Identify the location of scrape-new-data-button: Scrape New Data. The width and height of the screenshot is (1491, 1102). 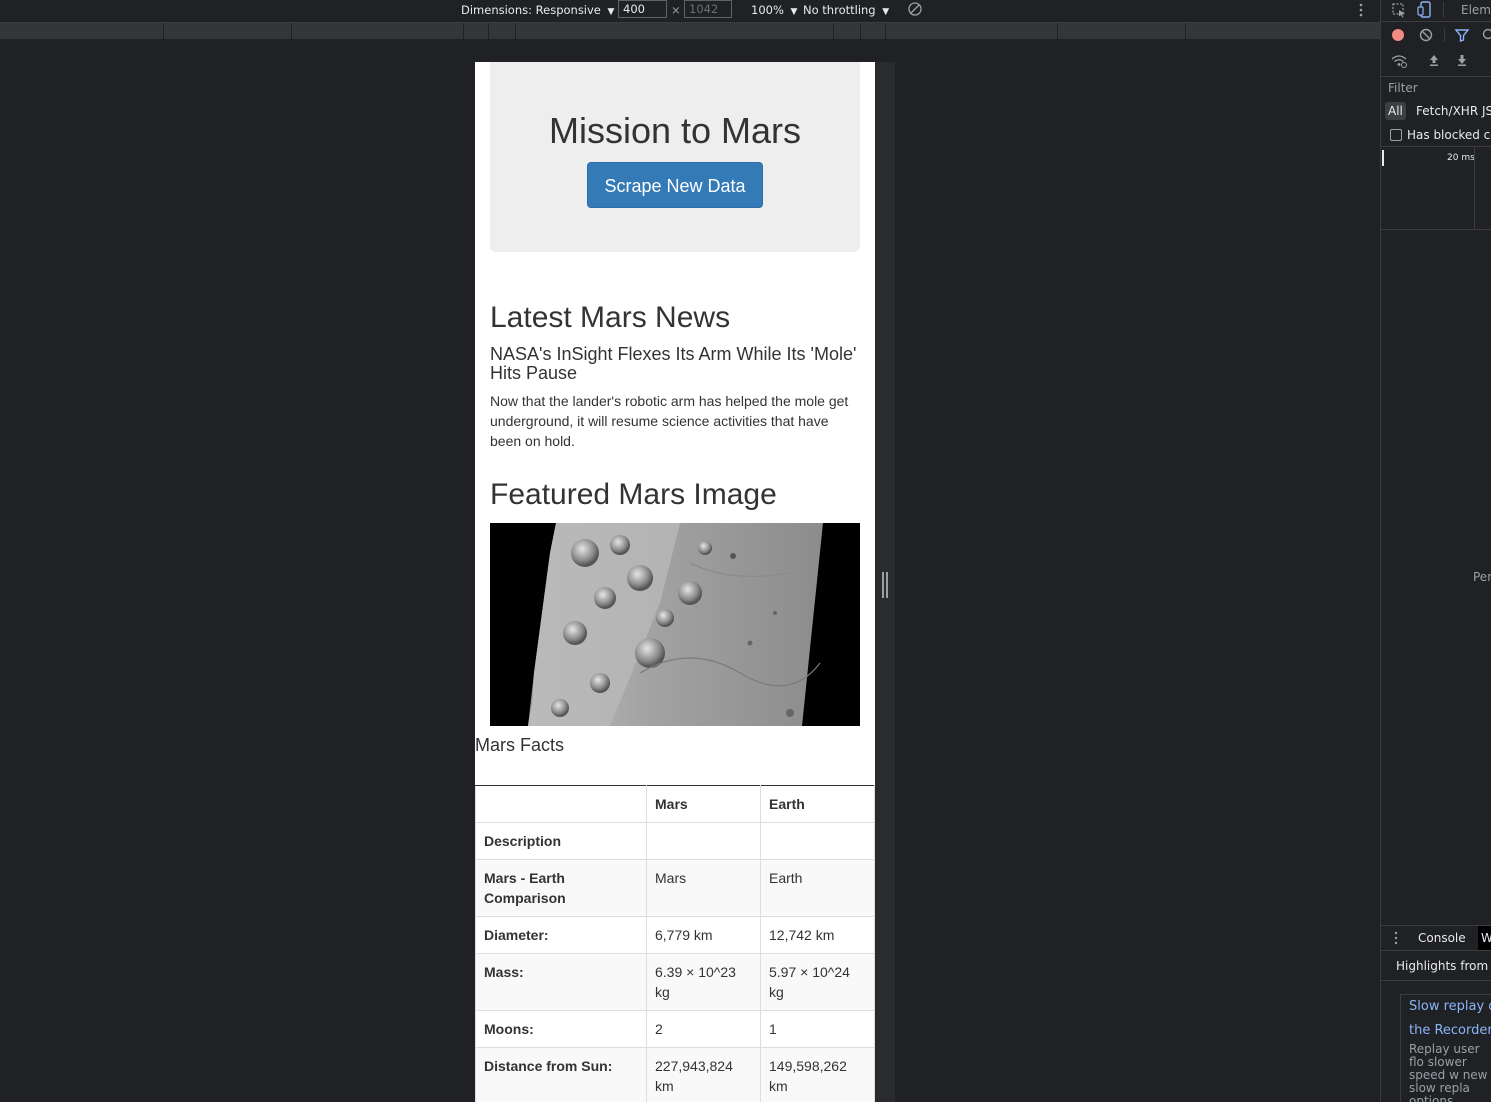
(675, 185).